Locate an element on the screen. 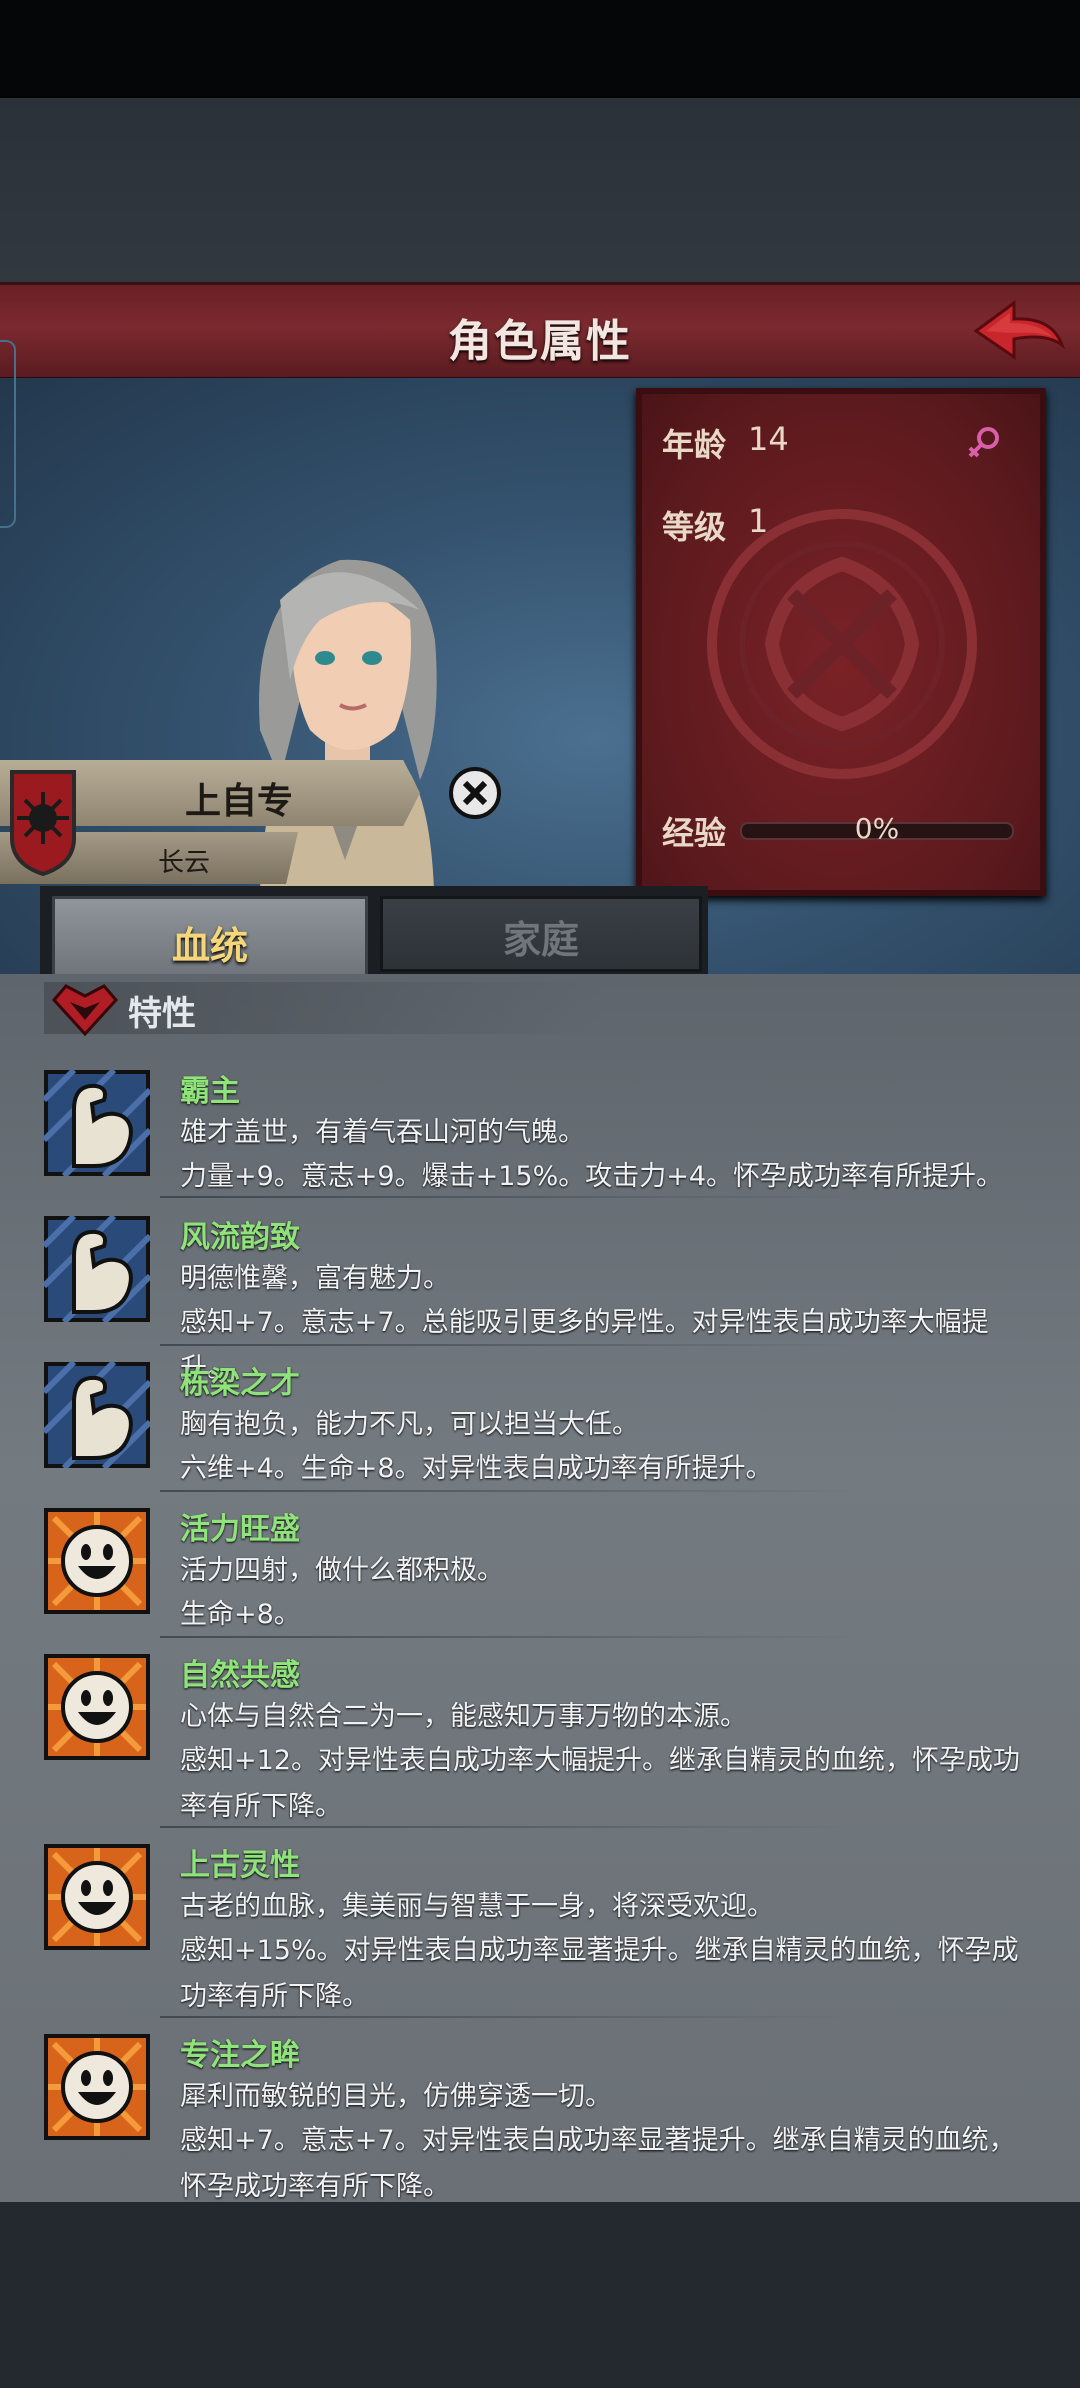 The height and width of the screenshot is (2388, 1080). exp-label: 经验 is located at coordinates (694, 833).